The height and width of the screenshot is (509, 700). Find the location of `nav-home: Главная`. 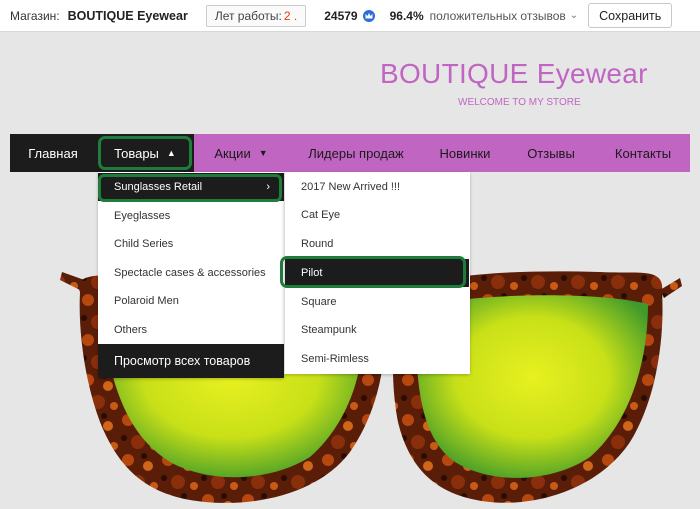

nav-home: Главная is located at coordinates (53, 153).